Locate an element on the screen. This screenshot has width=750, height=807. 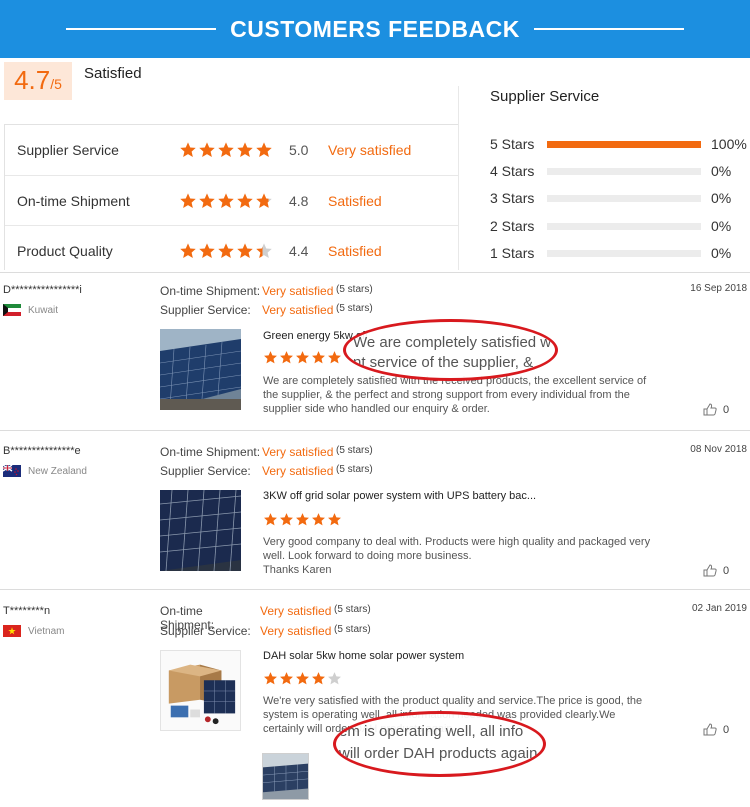
banner-divider-right is located at coordinates (608, 29).